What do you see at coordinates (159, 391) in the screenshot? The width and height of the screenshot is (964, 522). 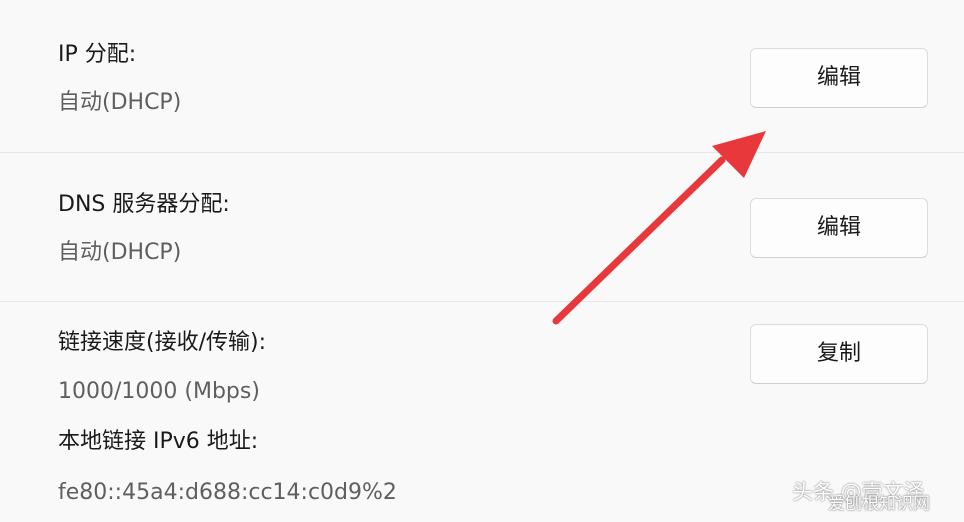 I see `link-speed-value: 1000/1000 (Mbps)` at bounding box center [159, 391].